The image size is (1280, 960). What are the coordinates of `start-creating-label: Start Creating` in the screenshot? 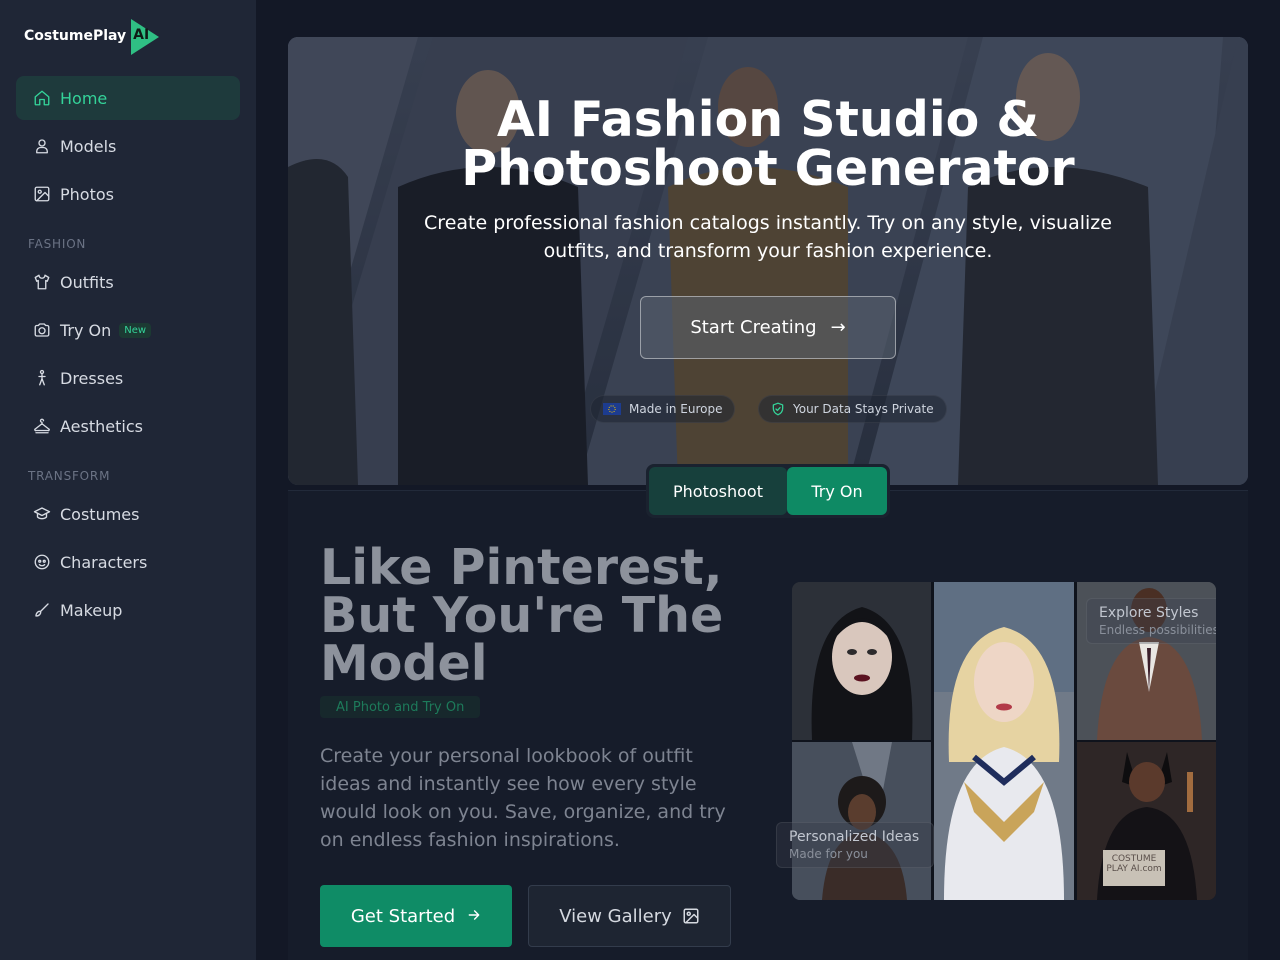 It's located at (753, 327).